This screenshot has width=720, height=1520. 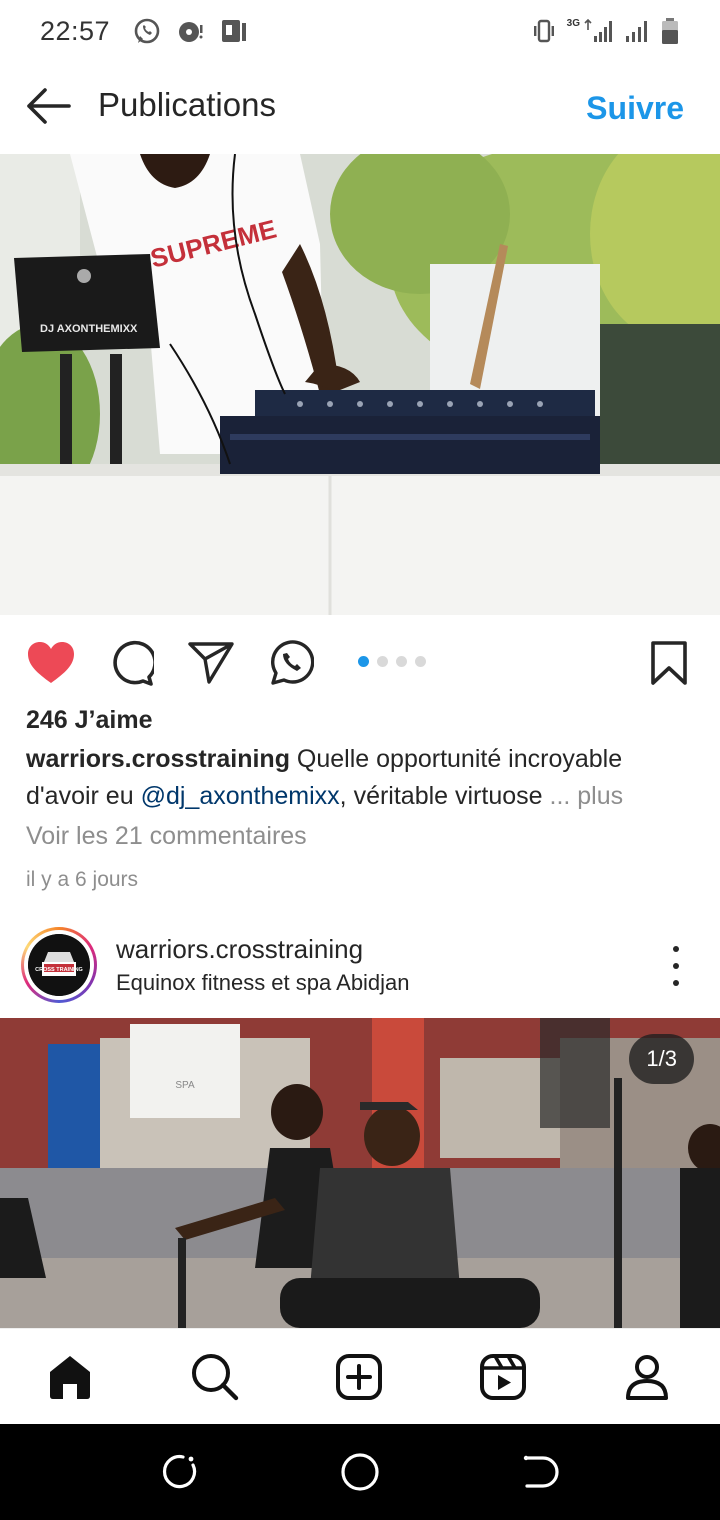 I want to click on whatsapp-notification-icon, so click(x=147, y=31).